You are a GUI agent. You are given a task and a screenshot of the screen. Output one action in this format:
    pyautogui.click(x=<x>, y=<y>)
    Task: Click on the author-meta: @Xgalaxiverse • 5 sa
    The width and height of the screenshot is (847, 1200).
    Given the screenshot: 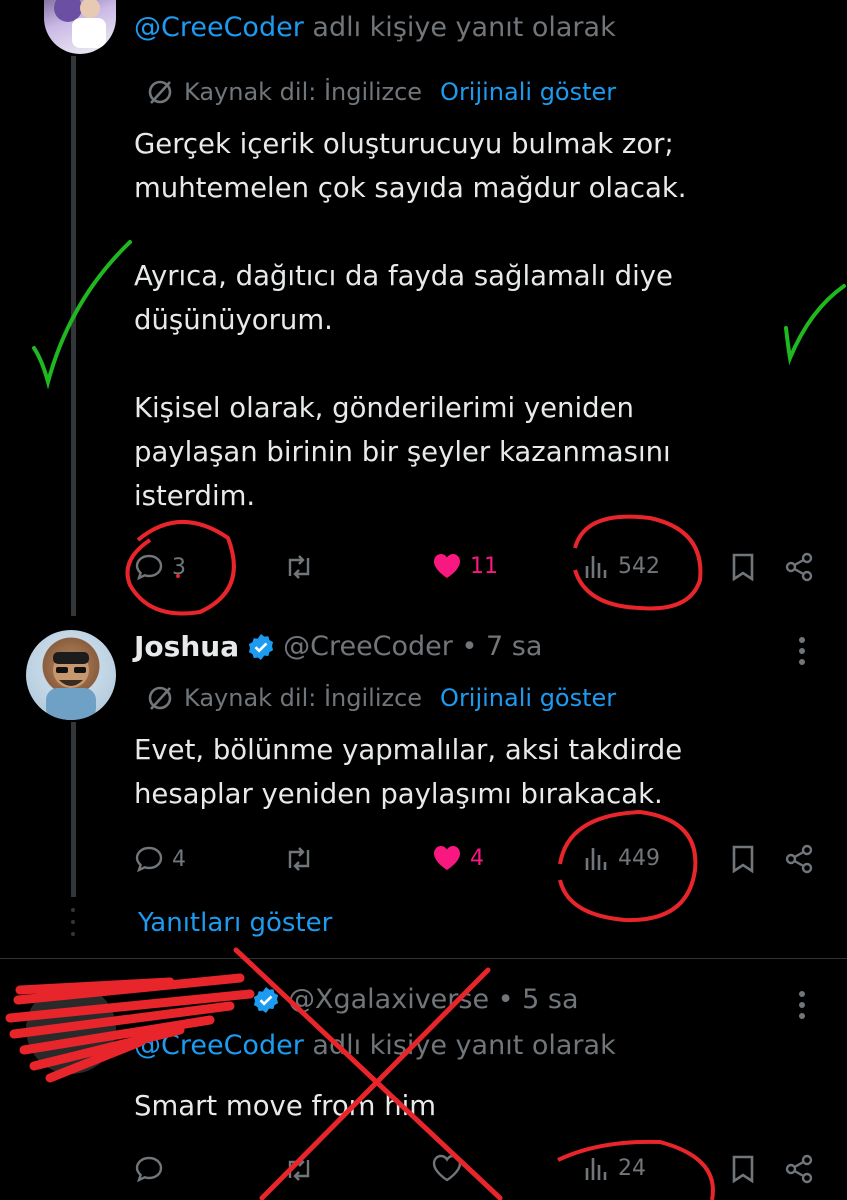 What is the action you would take?
    pyautogui.click(x=433, y=999)
    